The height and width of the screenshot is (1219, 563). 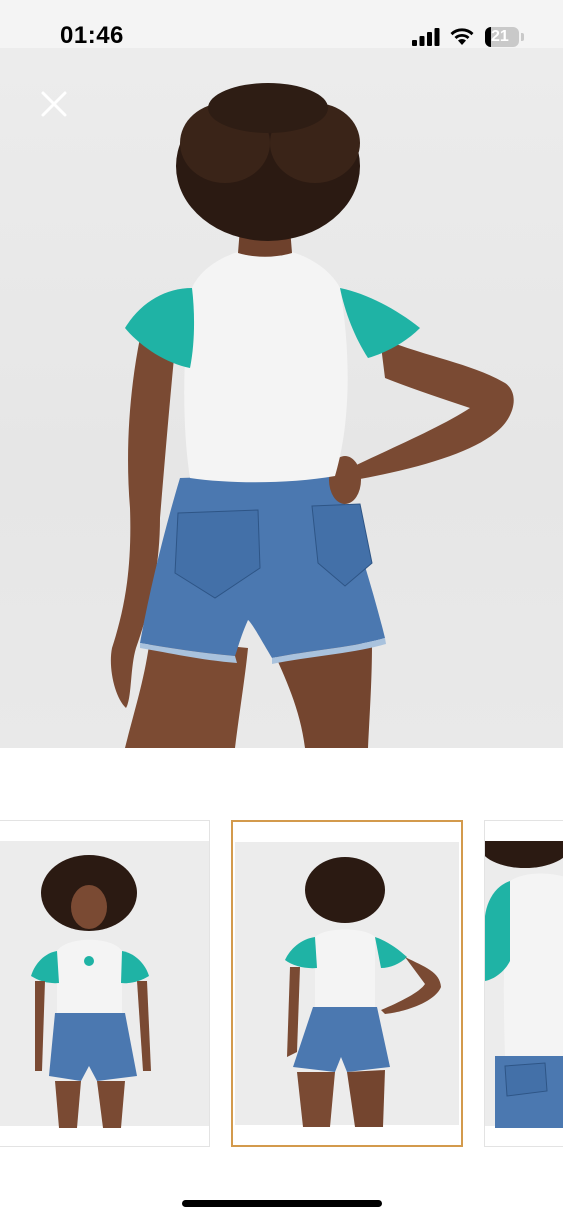 What do you see at coordinates (363, 992) in the screenshot?
I see `thumbnail-back-image` at bounding box center [363, 992].